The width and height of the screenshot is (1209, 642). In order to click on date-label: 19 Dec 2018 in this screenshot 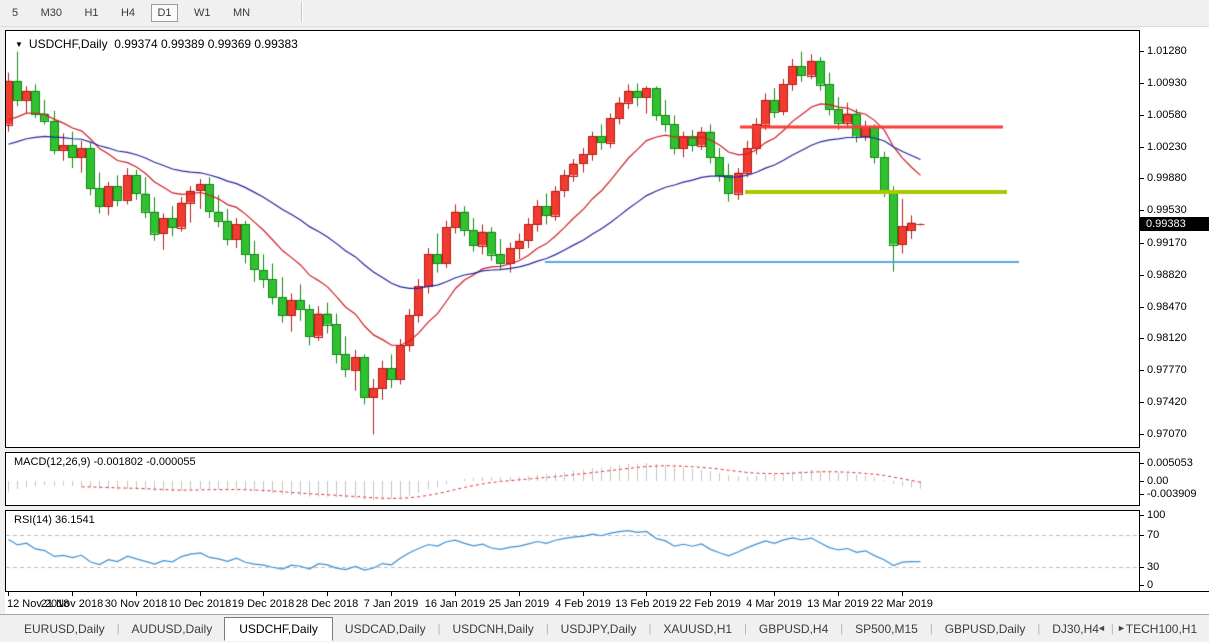, I will do `click(263, 604)`.